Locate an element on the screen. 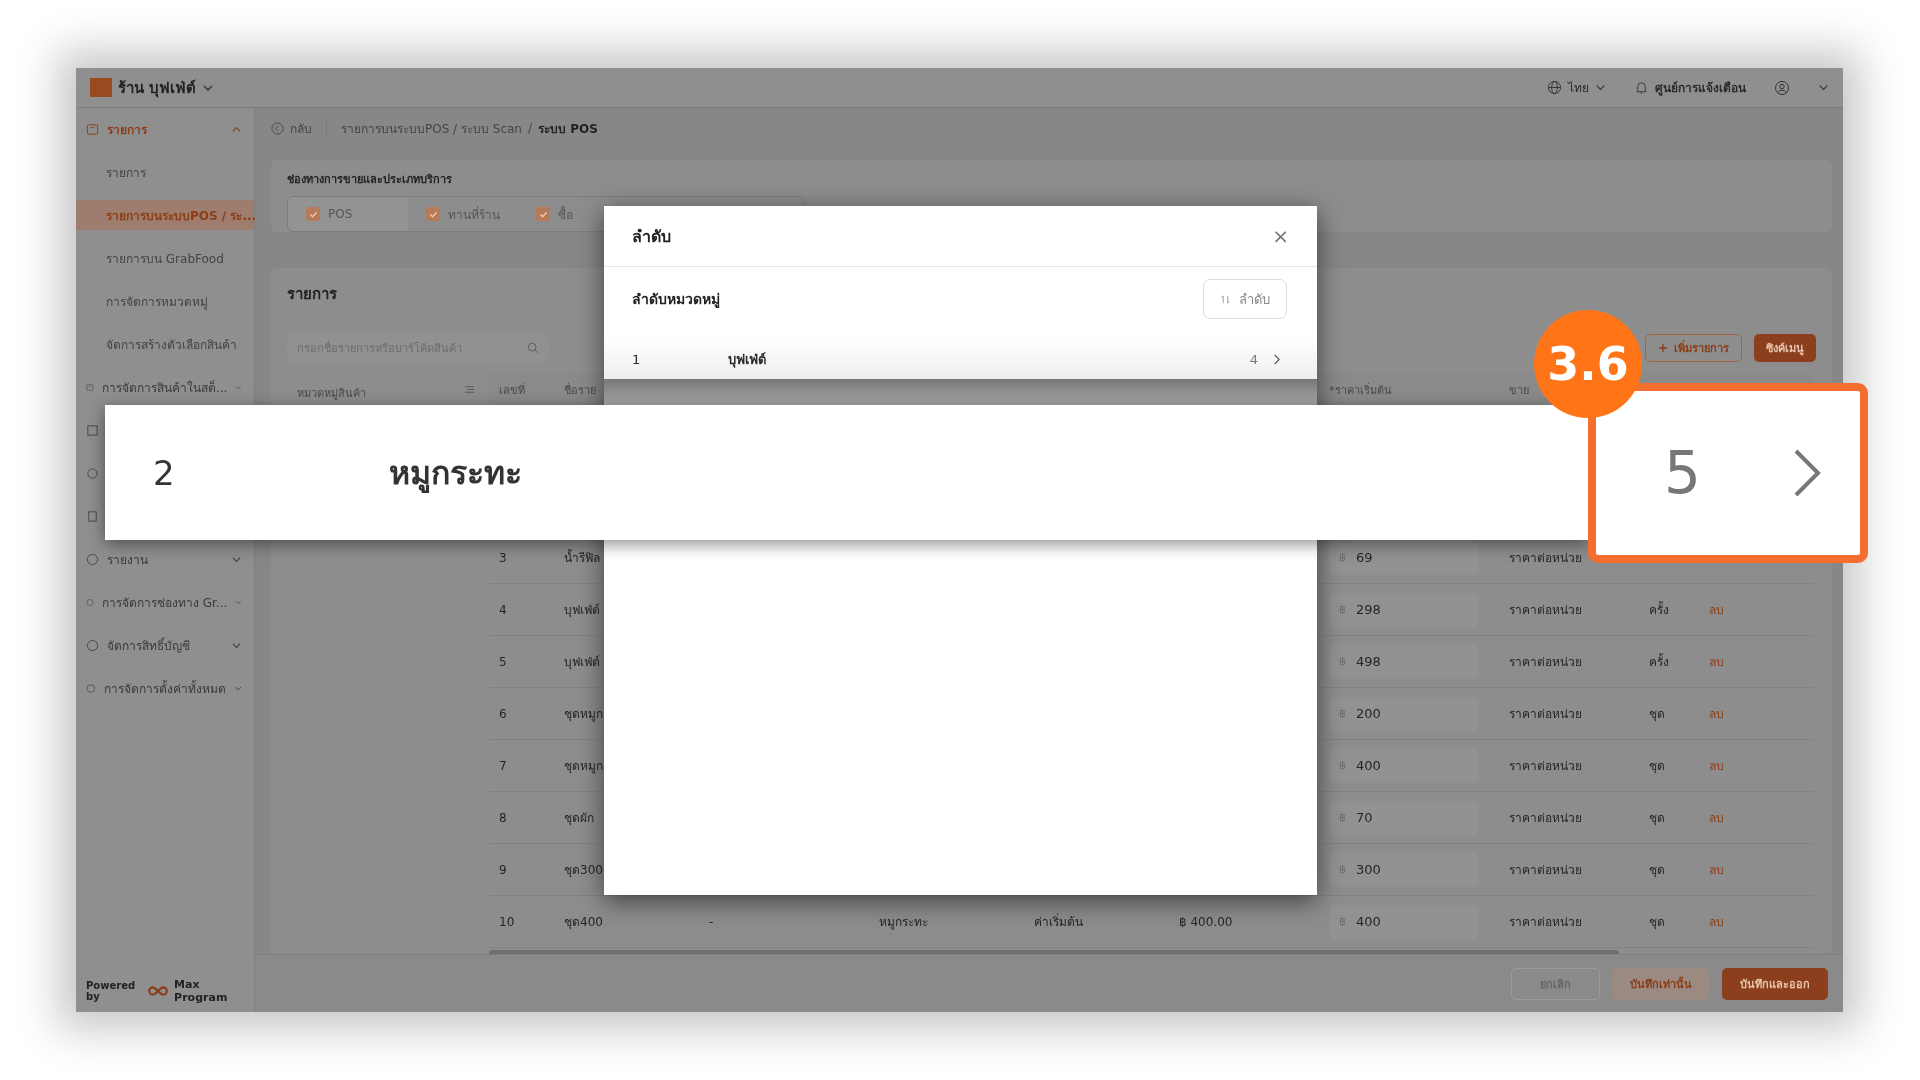  globe-icon is located at coordinates (1554, 87).